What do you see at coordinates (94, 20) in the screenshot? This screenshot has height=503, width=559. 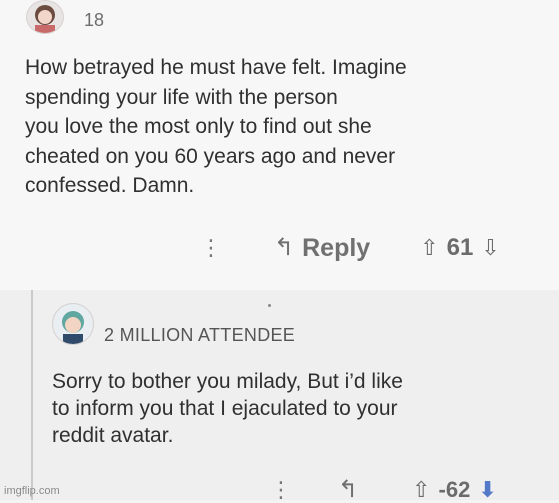 I see `comment-meta-count: 18` at bounding box center [94, 20].